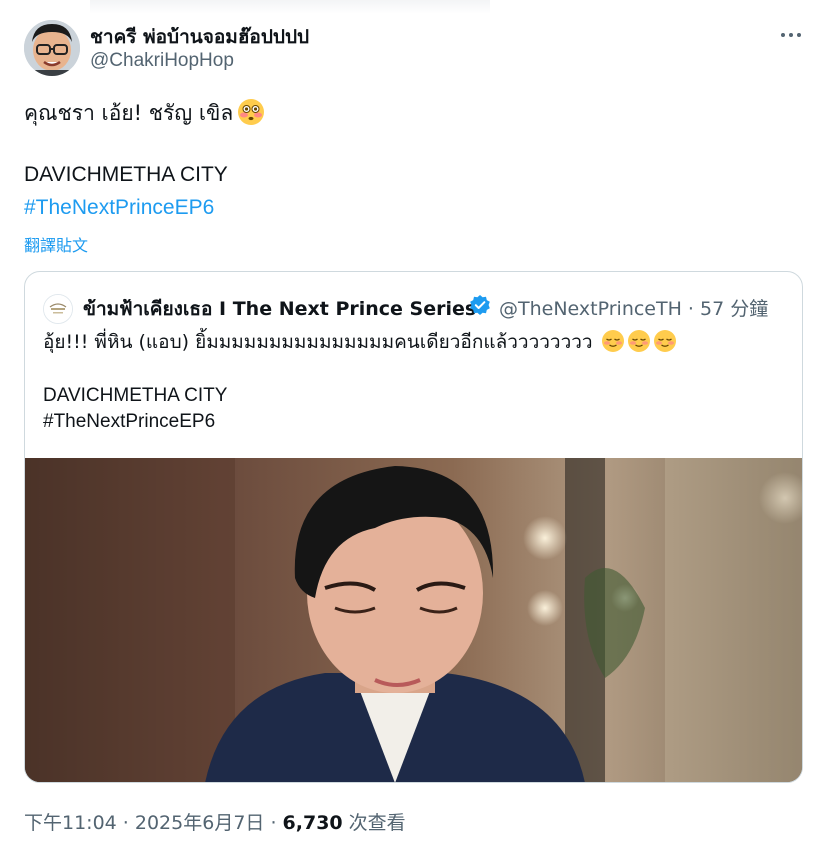  What do you see at coordinates (480, 305) in the screenshot?
I see `verified-badge-icon` at bounding box center [480, 305].